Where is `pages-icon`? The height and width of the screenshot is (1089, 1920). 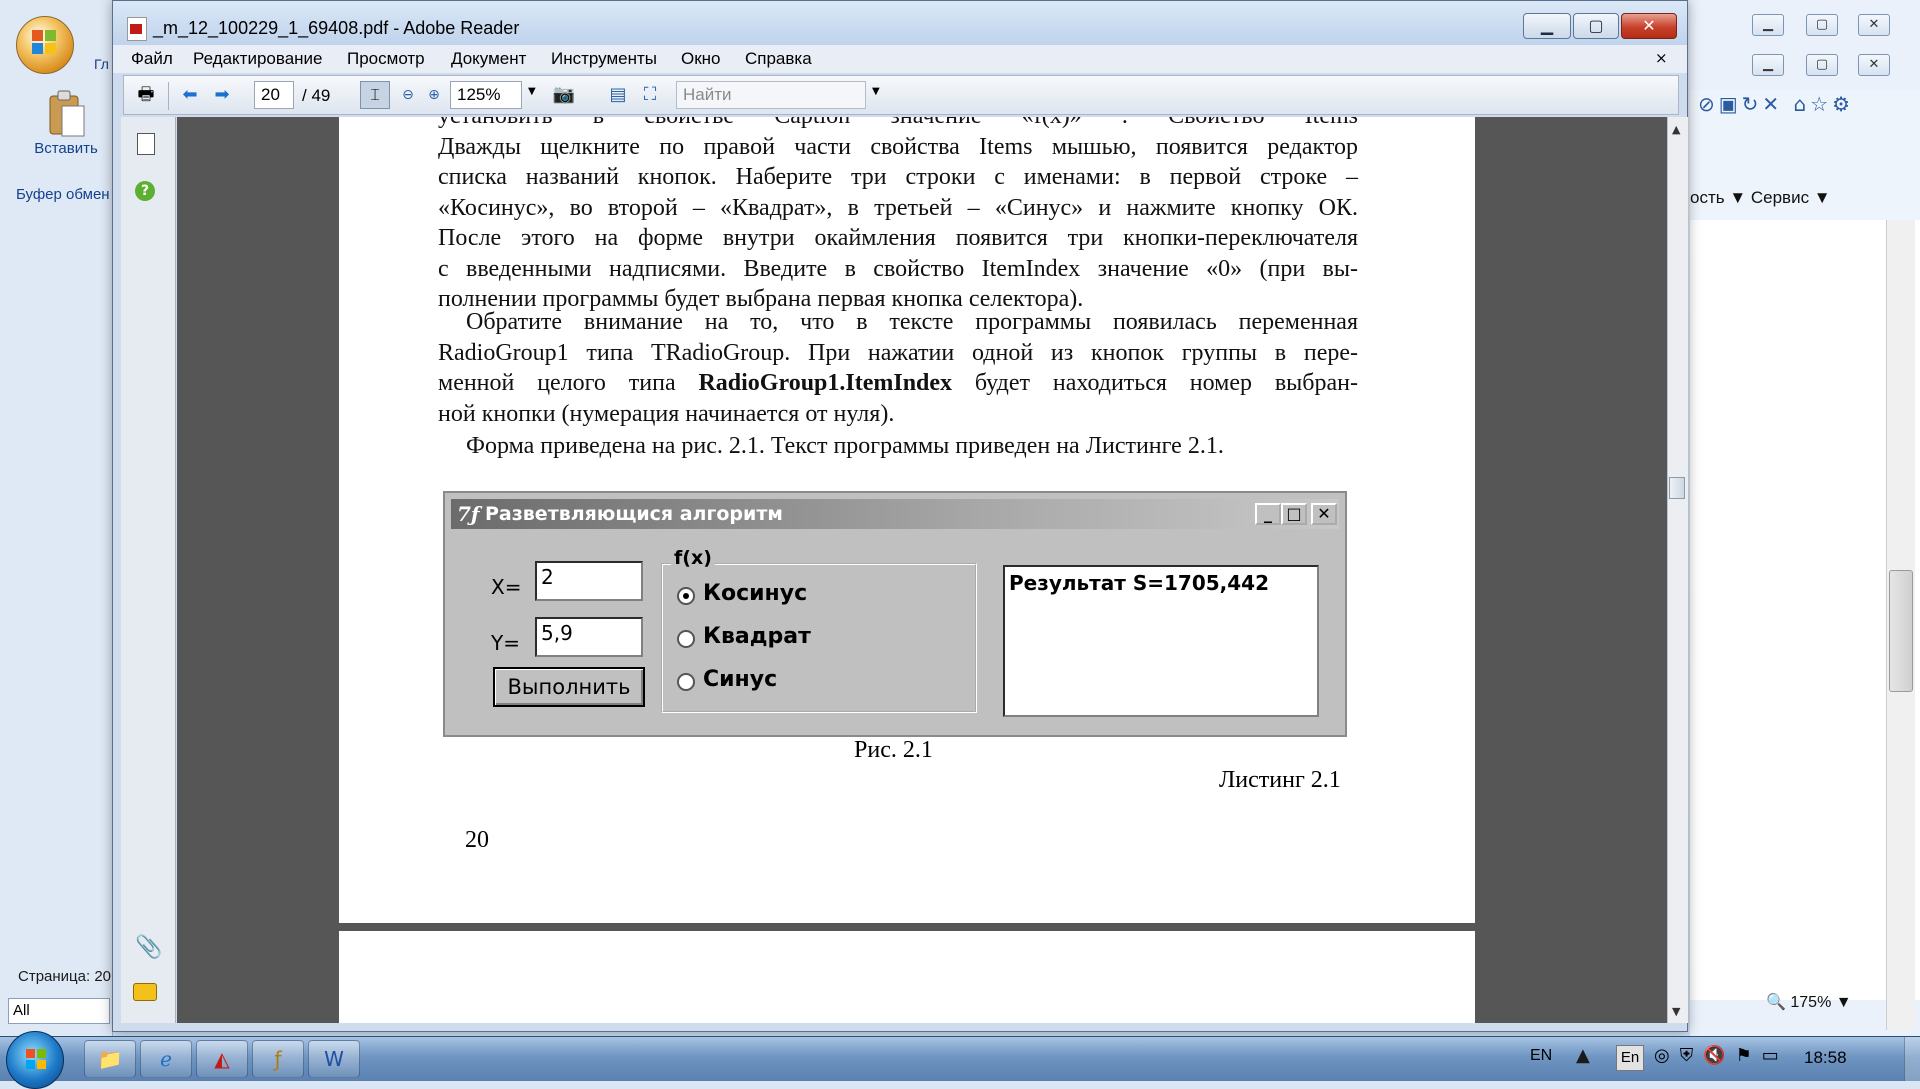 pages-icon is located at coordinates (146, 144).